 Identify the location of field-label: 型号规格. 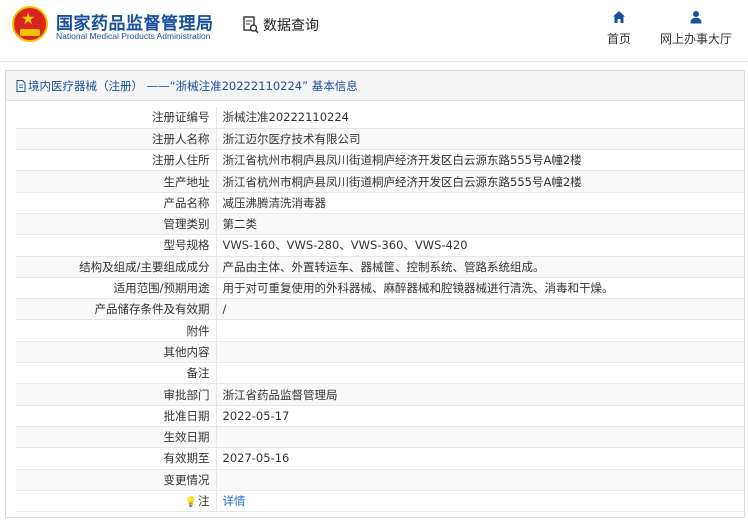
(116, 245).